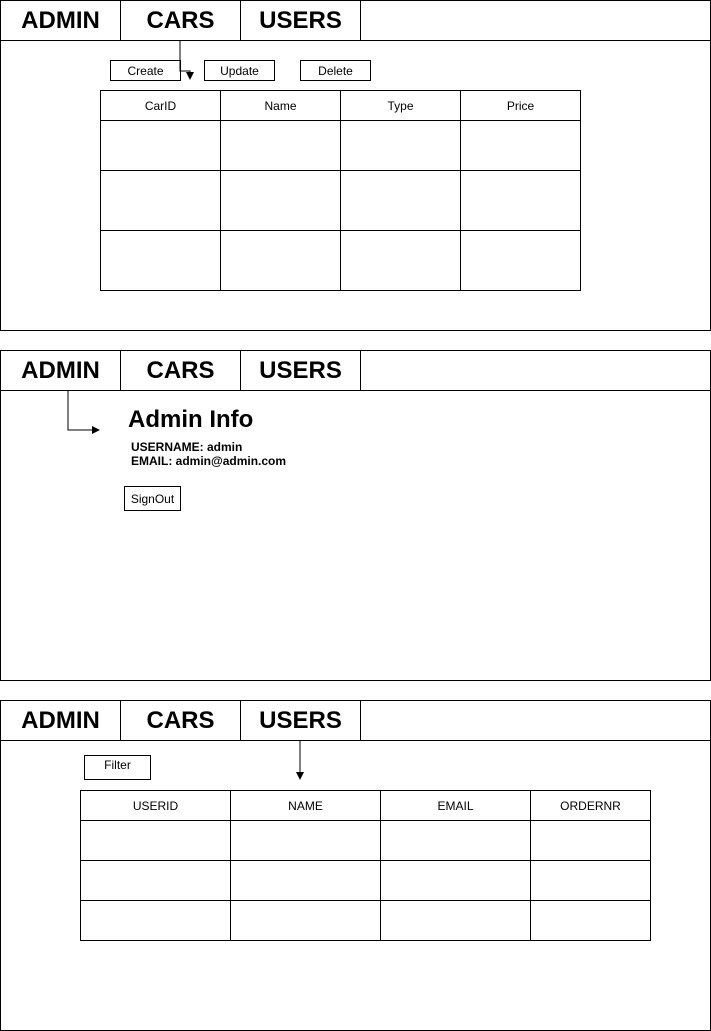 This screenshot has height=1031, width=711. I want to click on column-header-type: Type, so click(400, 105).